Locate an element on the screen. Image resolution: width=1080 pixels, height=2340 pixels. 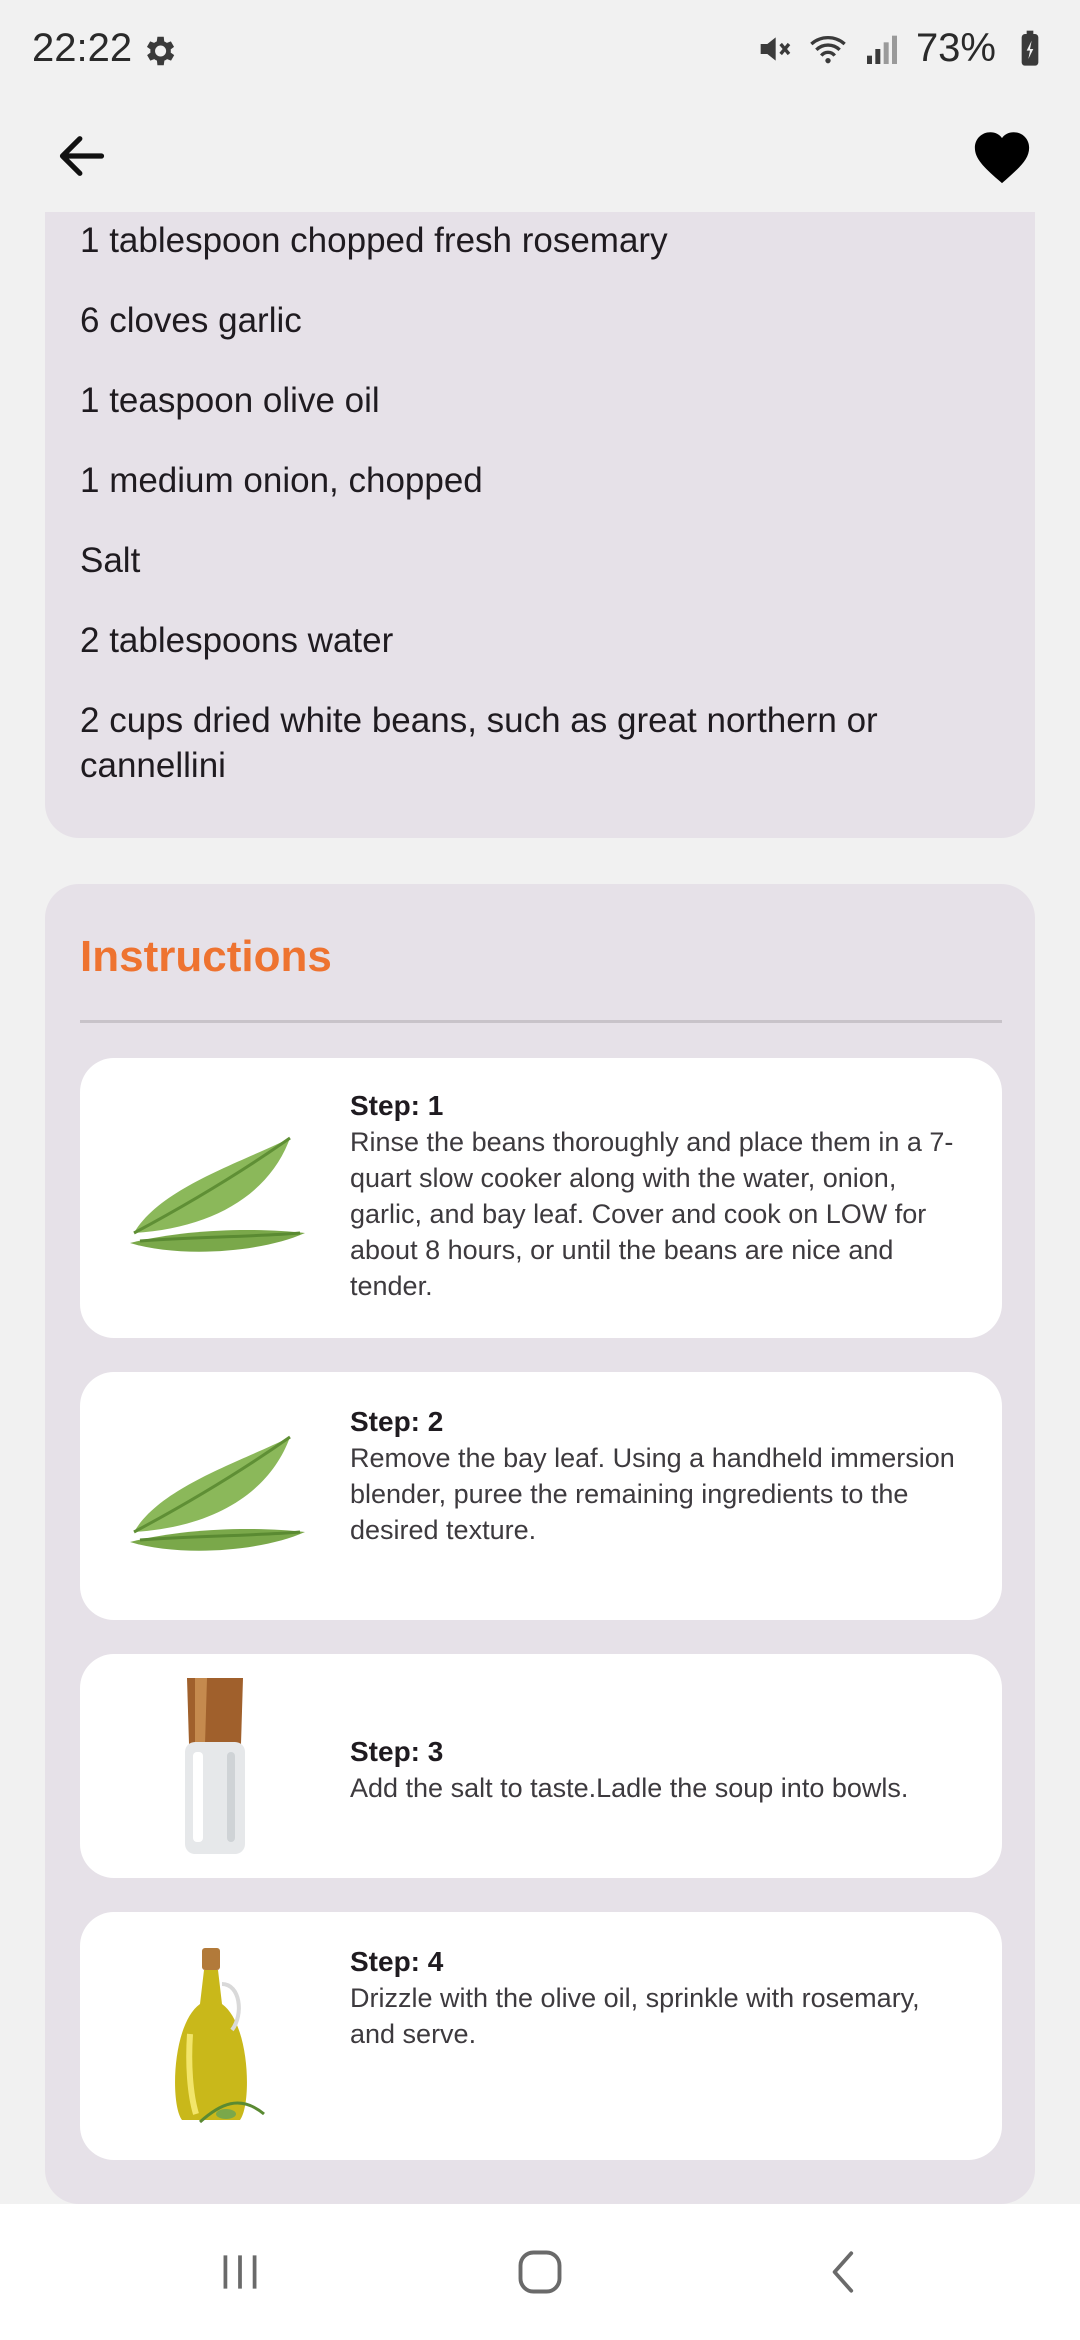
step-label: Step: 2 is located at coordinates (397, 1421).